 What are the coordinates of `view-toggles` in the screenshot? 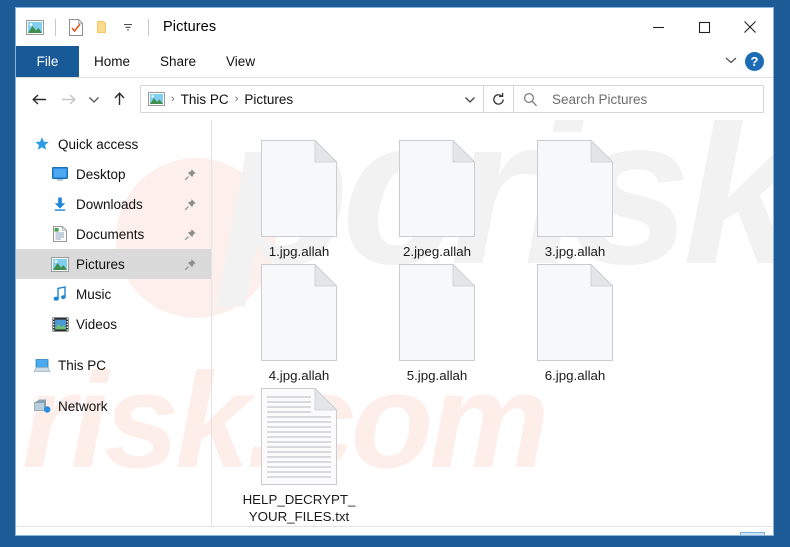 It's located at (737, 533).